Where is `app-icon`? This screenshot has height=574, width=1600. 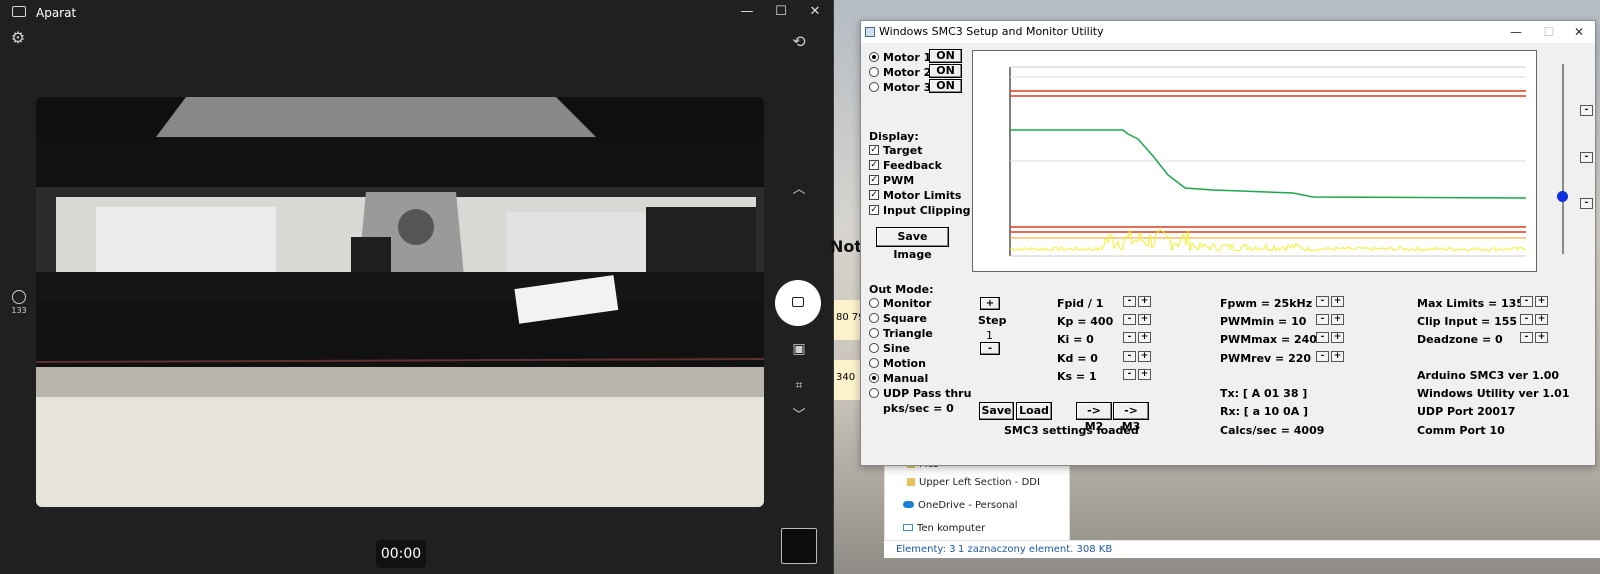 app-icon is located at coordinates (870, 32).